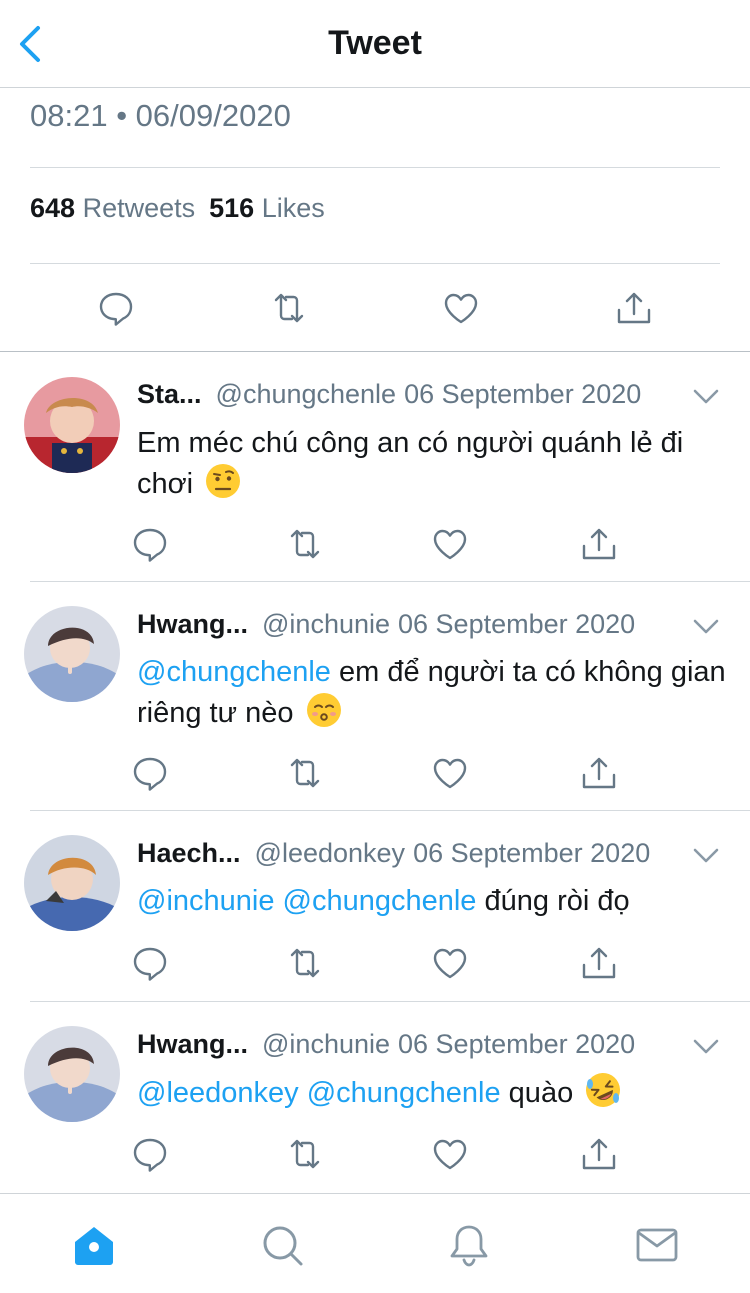 The height and width of the screenshot is (1293, 750). What do you see at coordinates (293, 208) in the screenshot?
I see `likes-label: Likes` at bounding box center [293, 208].